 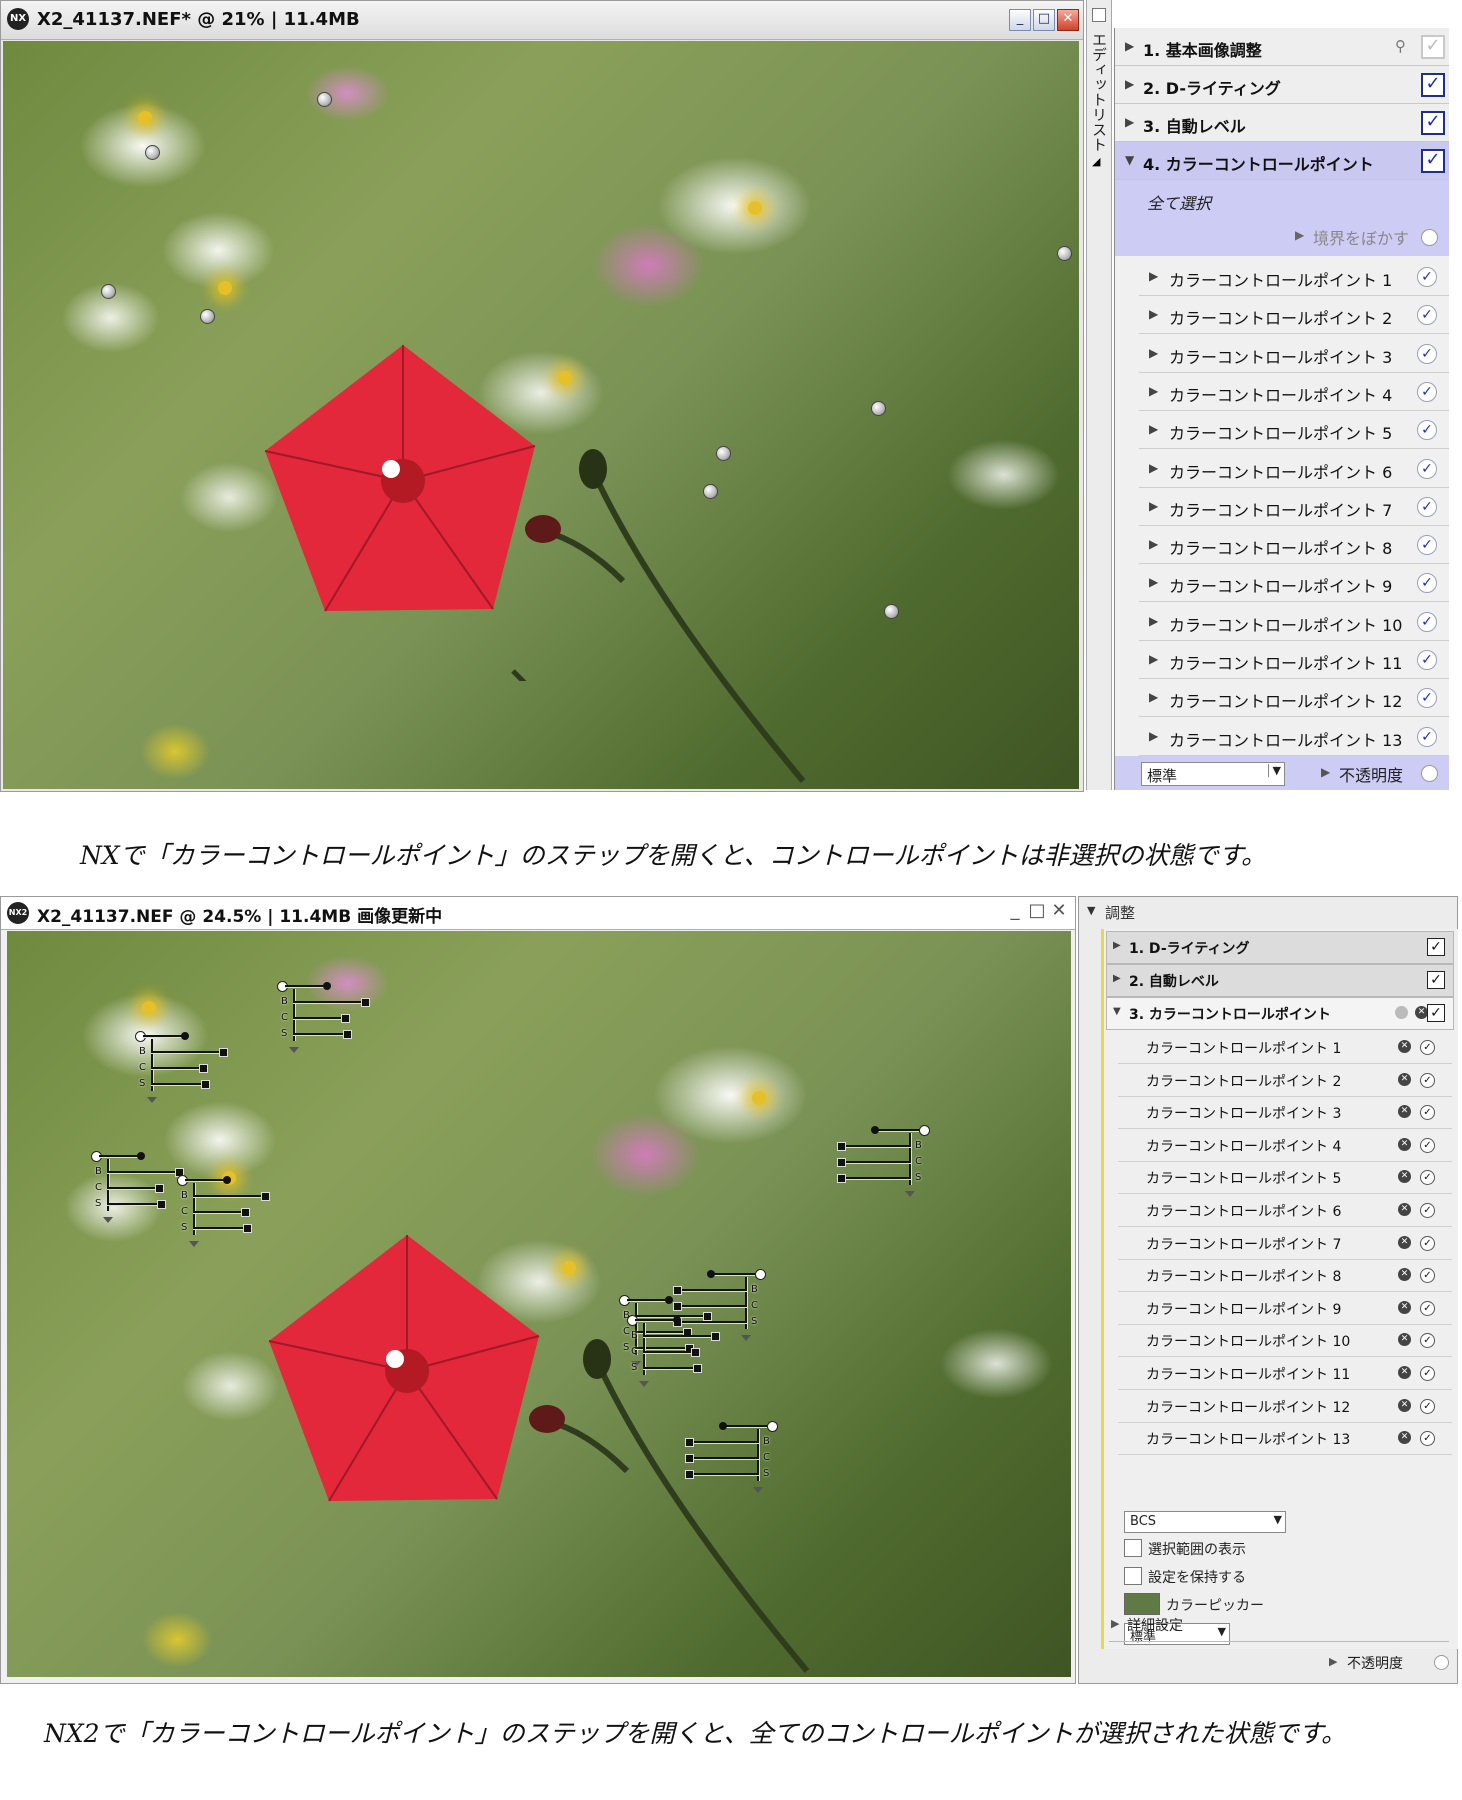 What do you see at coordinates (1280, 947) in the screenshot?
I see `step-d-lighting: ▶ 1. D-ライティング ✓` at bounding box center [1280, 947].